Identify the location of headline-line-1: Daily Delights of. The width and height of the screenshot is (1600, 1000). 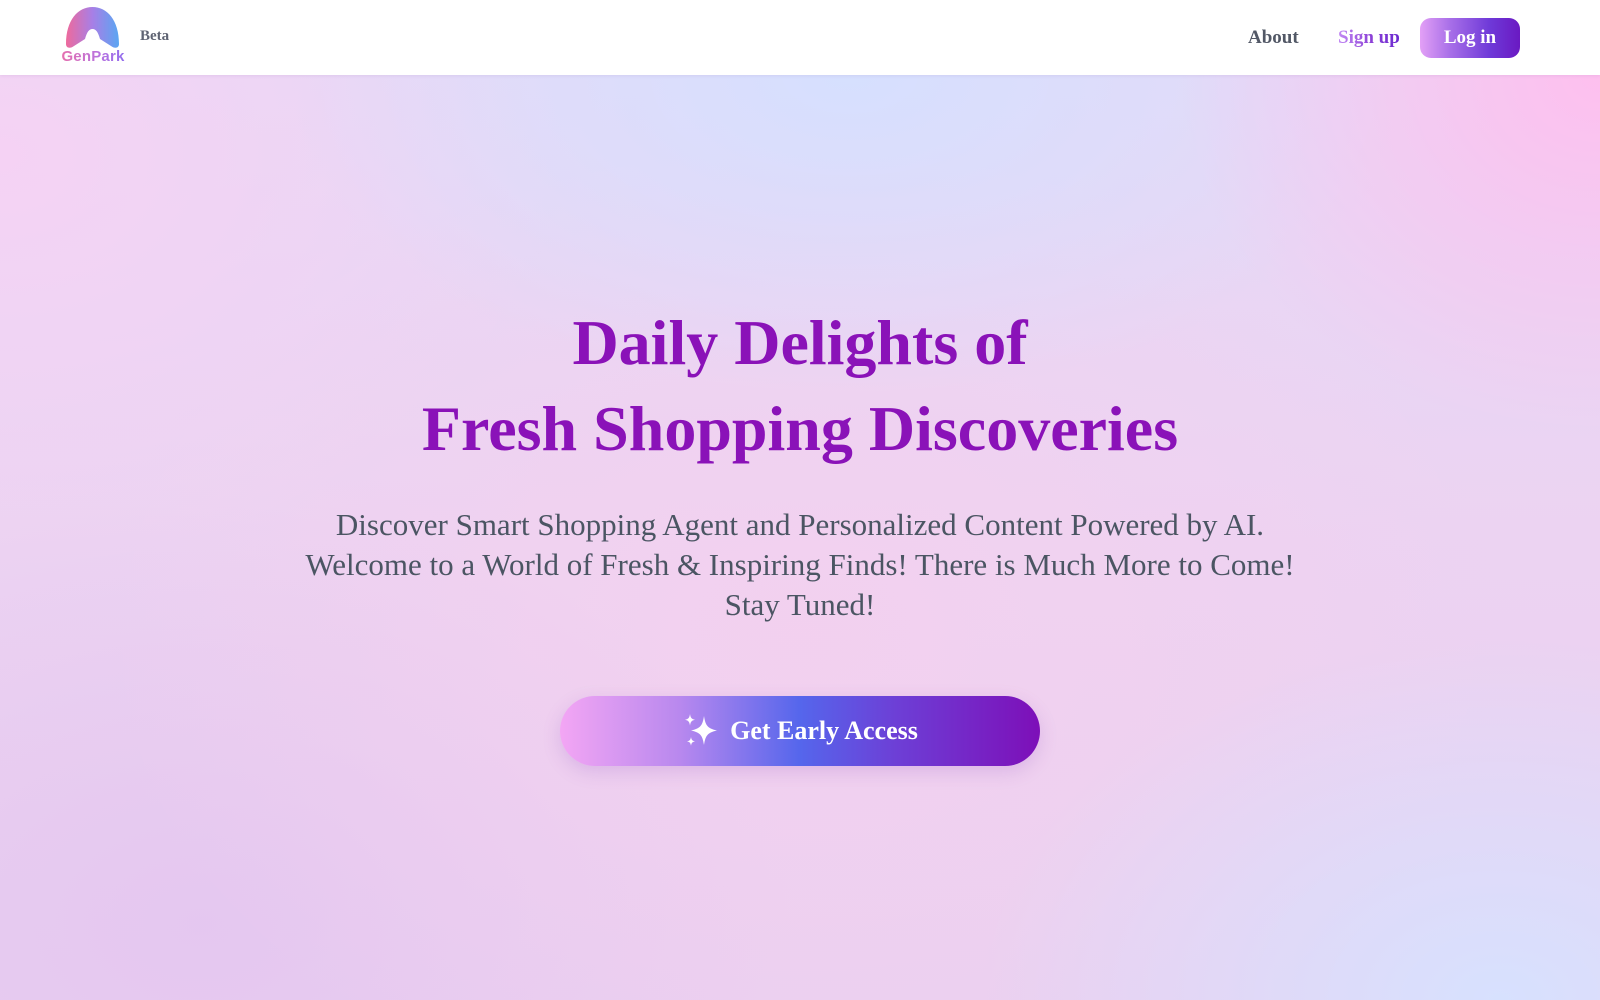
(800, 342).